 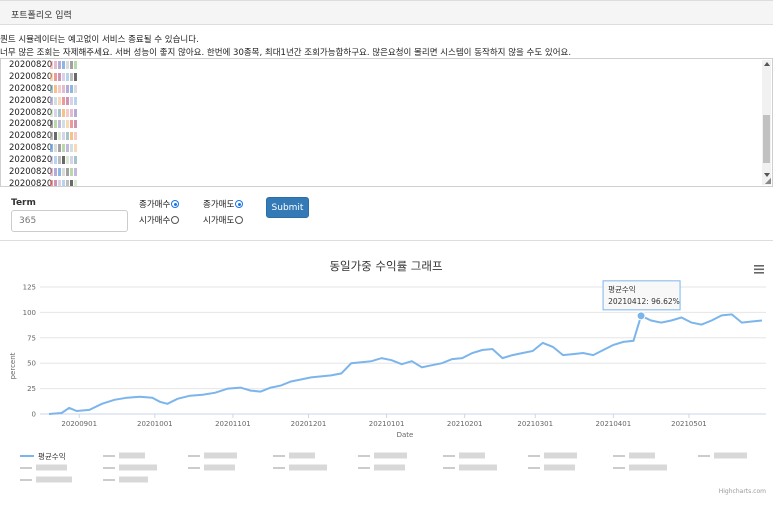 What do you see at coordinates (29, 351) in the screenshot?
I see `y-axis-ticks: 0 25 50 75 100 125` at bounding box center [29, 351].